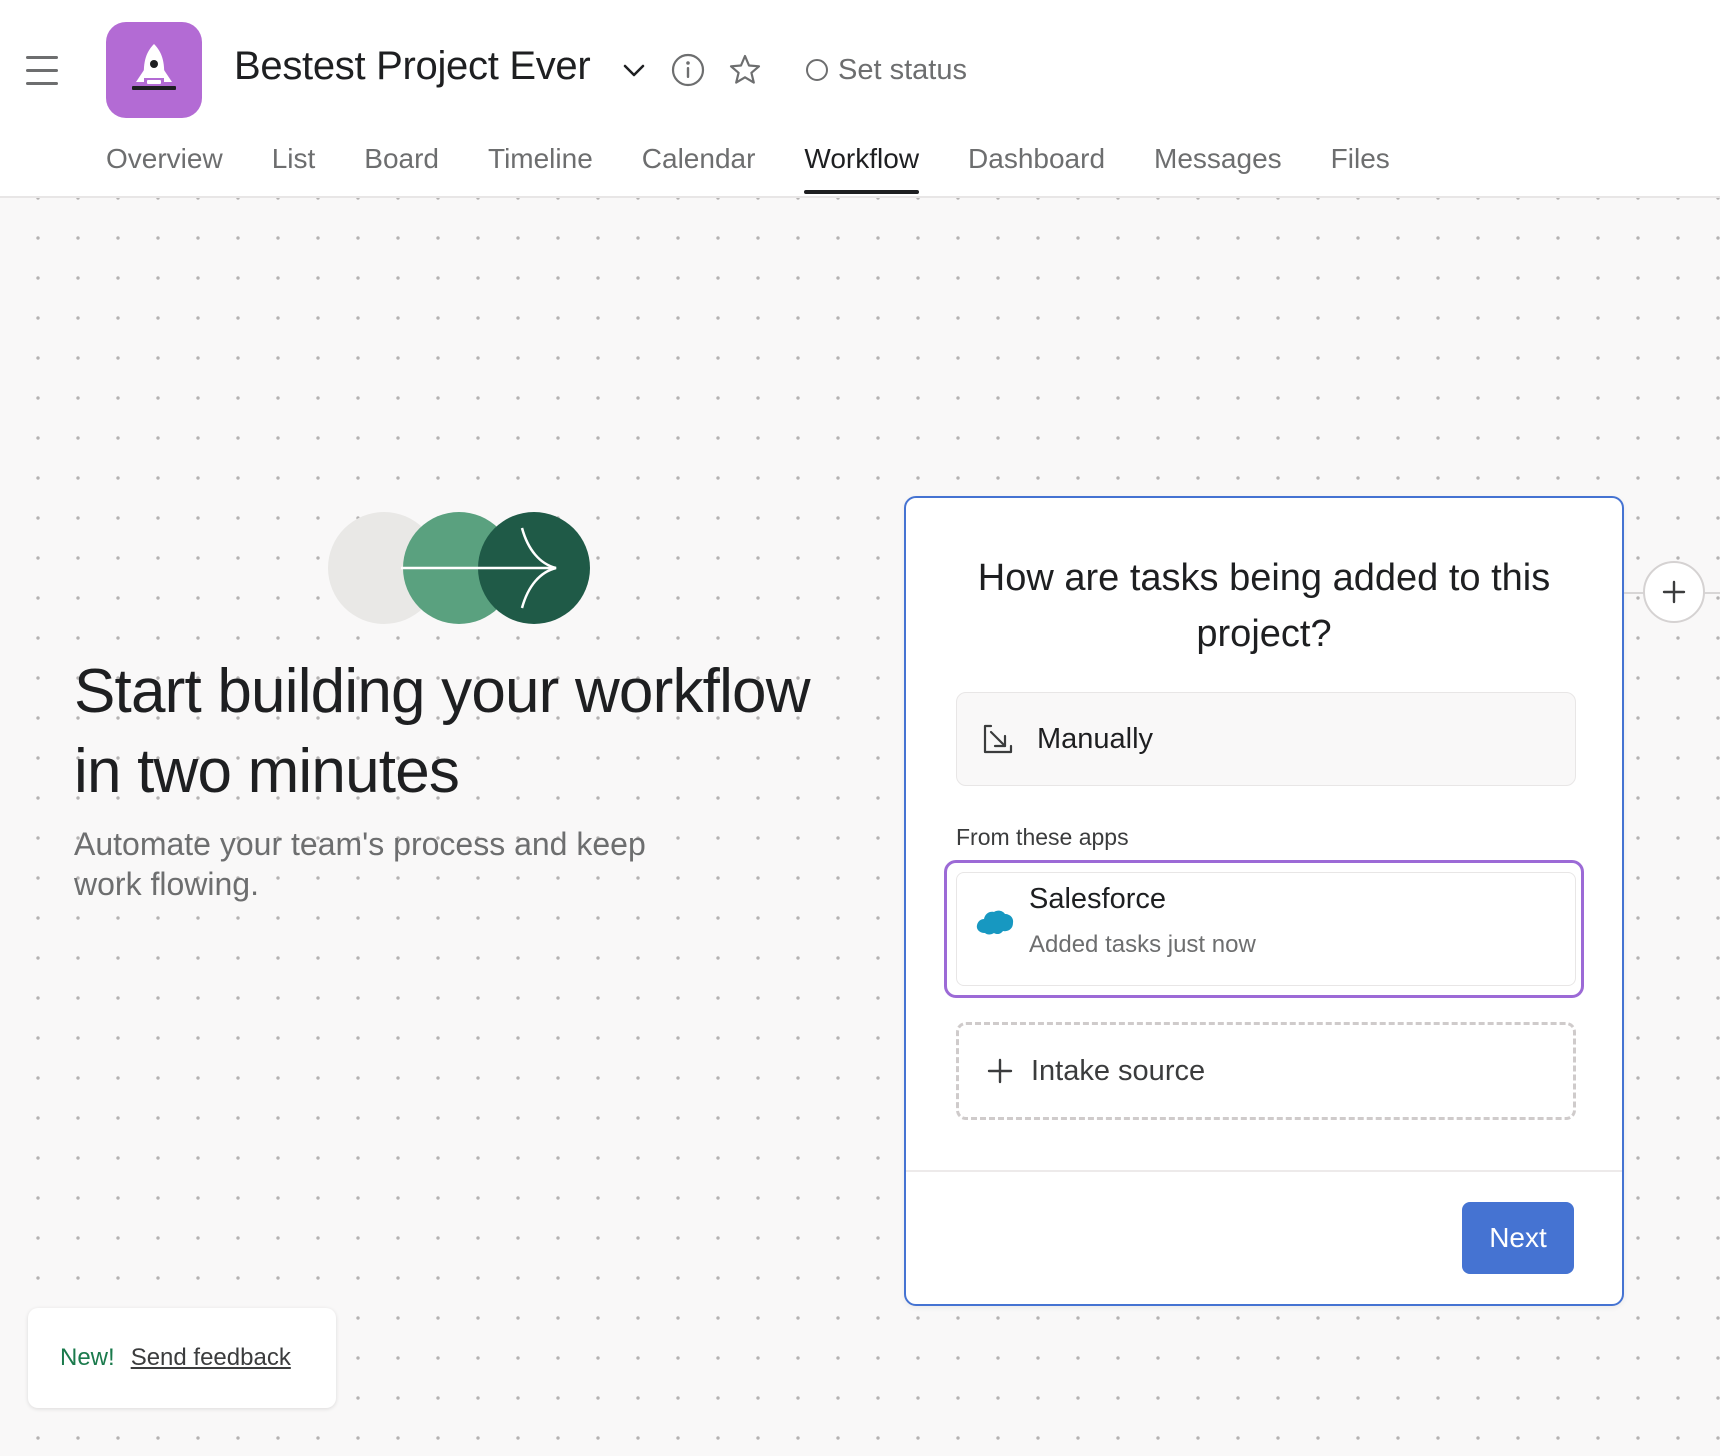 This screenshot has height=1456, width=1720. Describe the element at coordinates (745, 70) in the screenshot. I see `star-icon` at that location.